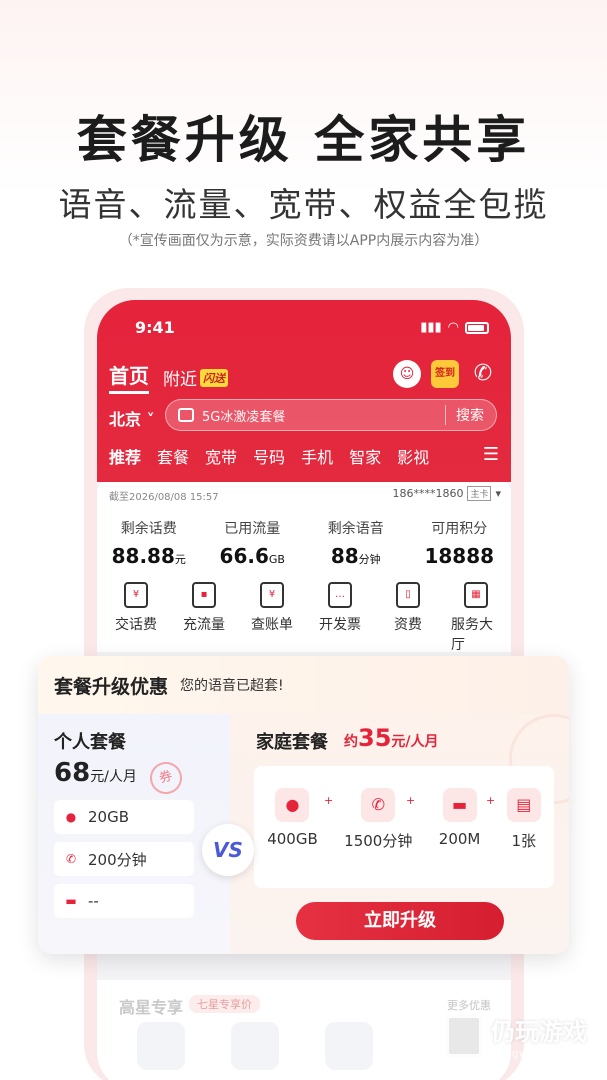 The width and height of the screenshot is (607, 1080). What do you see at coordinates (464, 415) in the screenshot?
I see `search-button: 搜索` at bounding box center [464, 415].